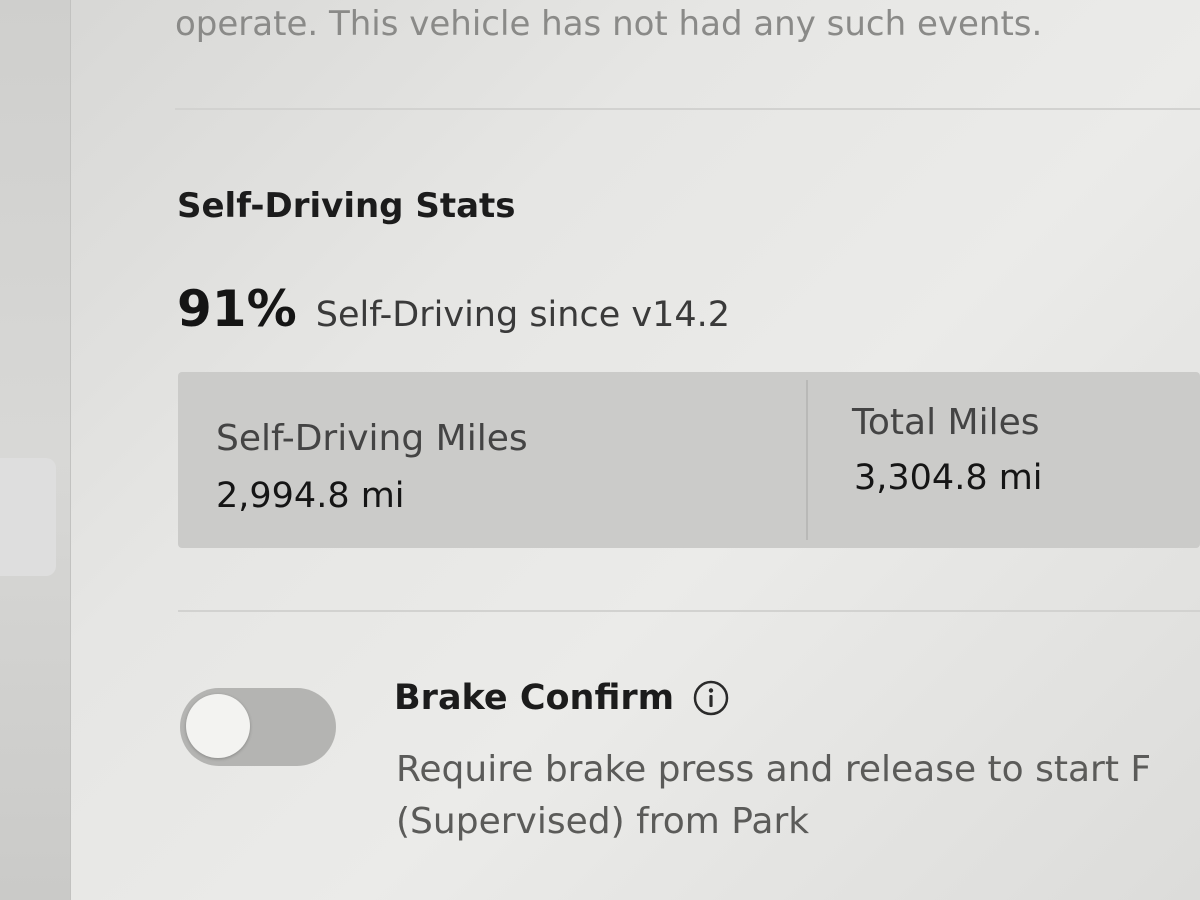 The height and width of the screenshot is (900, 1200). I want to click on self-driving-percent-caption: Self-Driving since v14.2, so click(523, 315).